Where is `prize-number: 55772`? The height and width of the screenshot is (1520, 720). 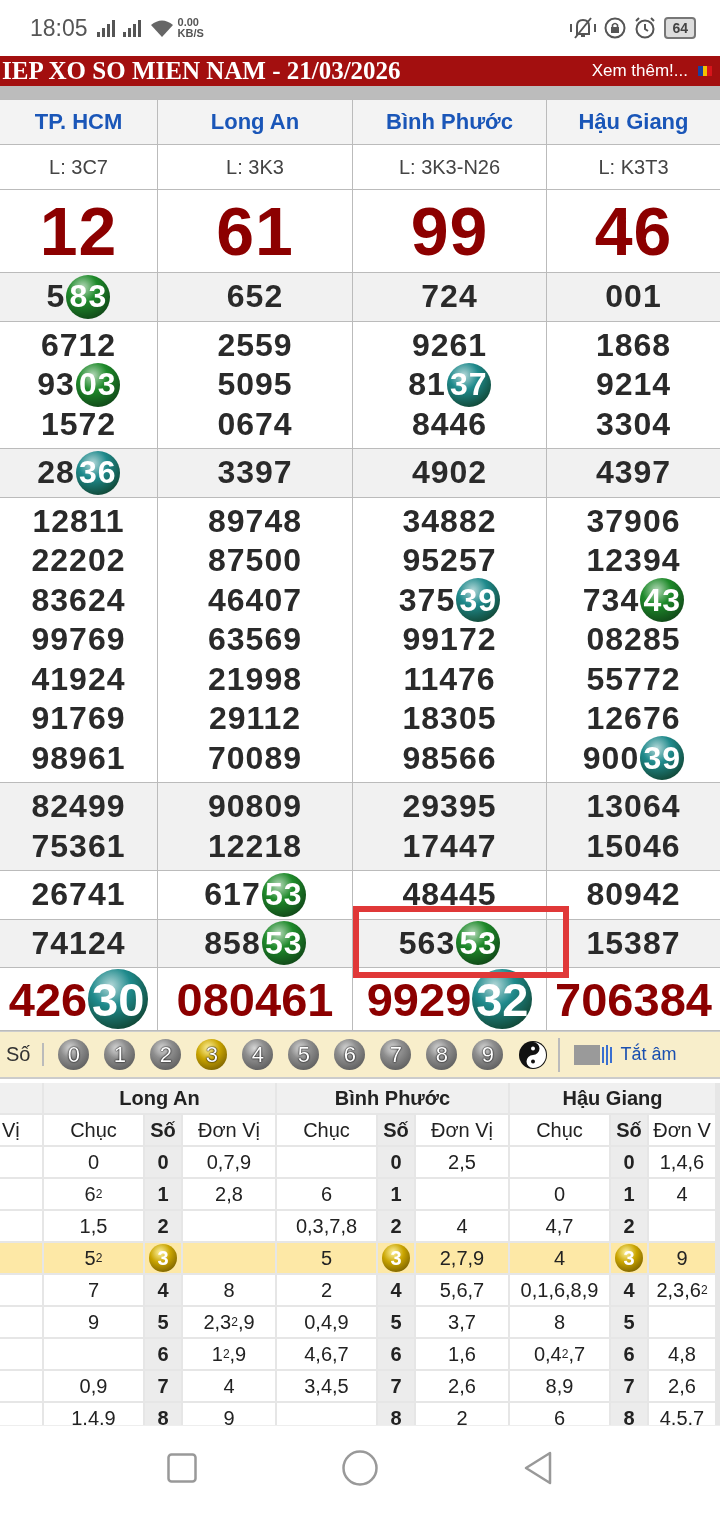
prize-number: 55772 is located at coordinates (633, 679).